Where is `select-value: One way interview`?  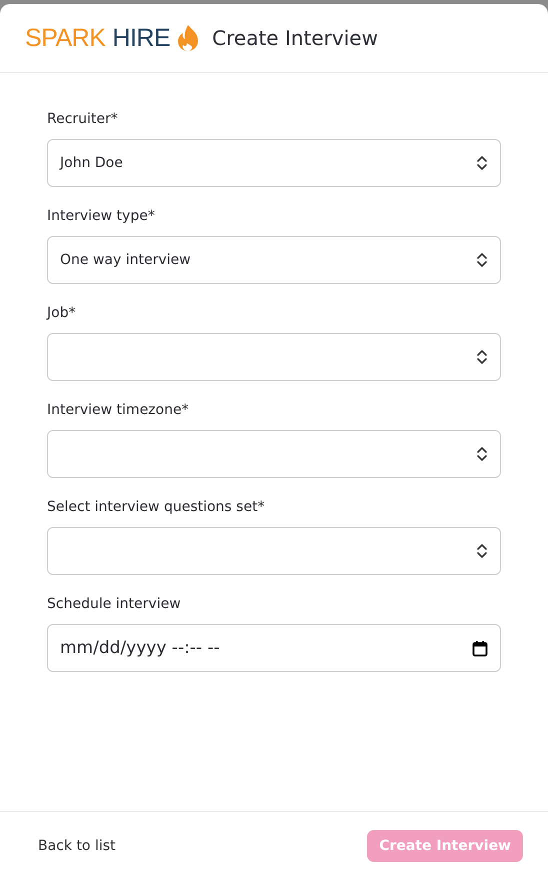
select-value: One way interview is located at coordinates (125, 260).